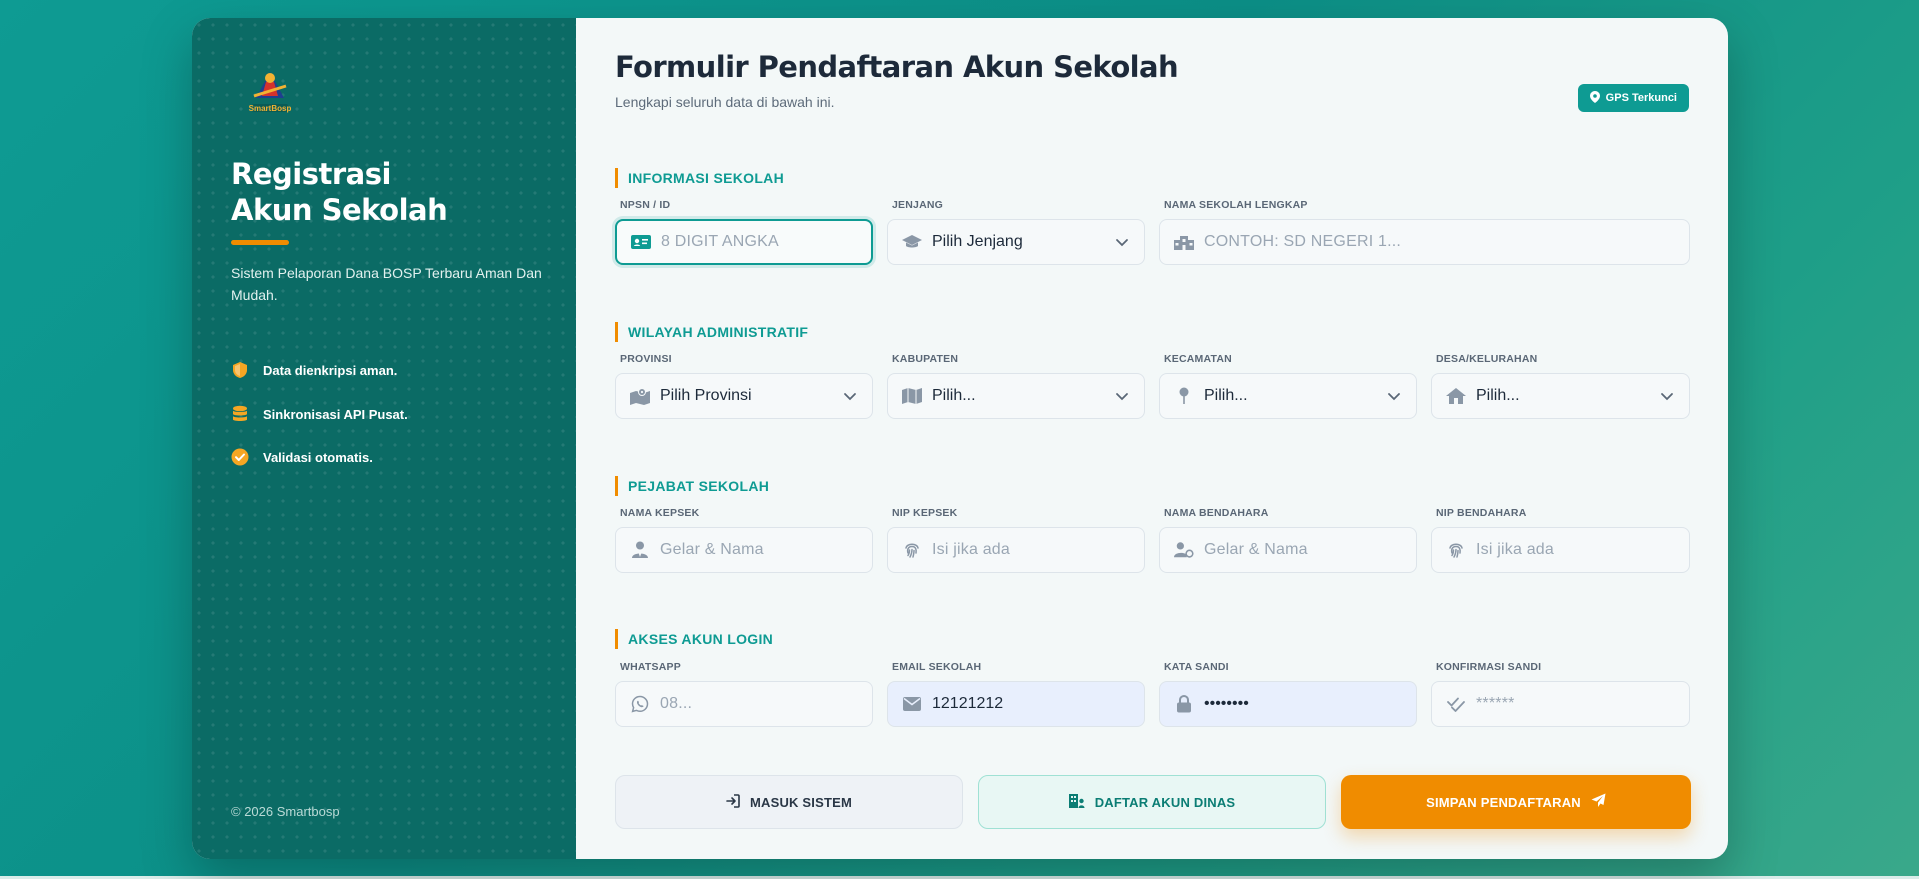 This screenshot has height=879, width=1919. Describe the element at coordinates (285, 811) in the screenshot. I see `copyright-footer: © 2026 Smartbosp` at that location.